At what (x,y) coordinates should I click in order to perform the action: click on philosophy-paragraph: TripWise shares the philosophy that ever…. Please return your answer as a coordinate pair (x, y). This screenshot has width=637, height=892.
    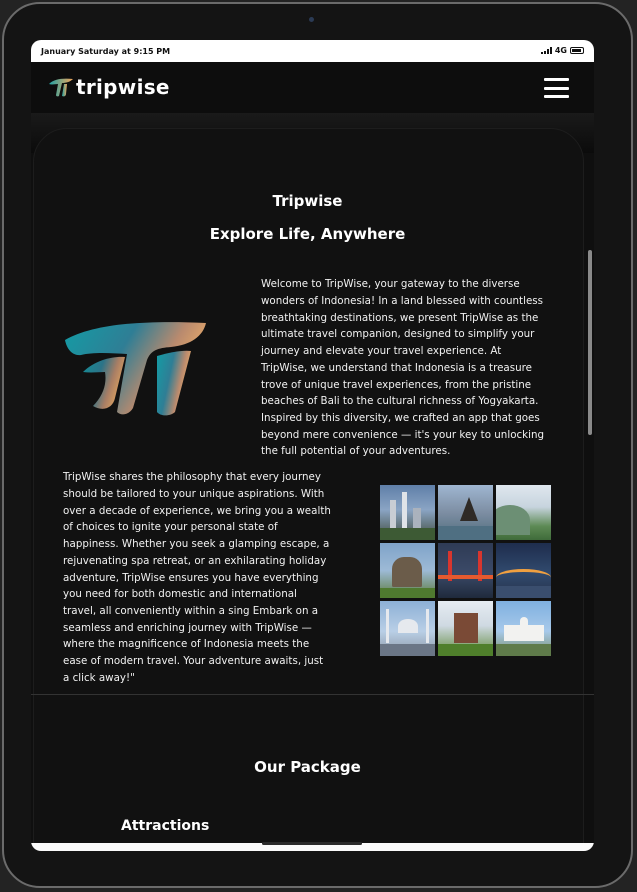
    Looking at the image, I should click on (197, 577).